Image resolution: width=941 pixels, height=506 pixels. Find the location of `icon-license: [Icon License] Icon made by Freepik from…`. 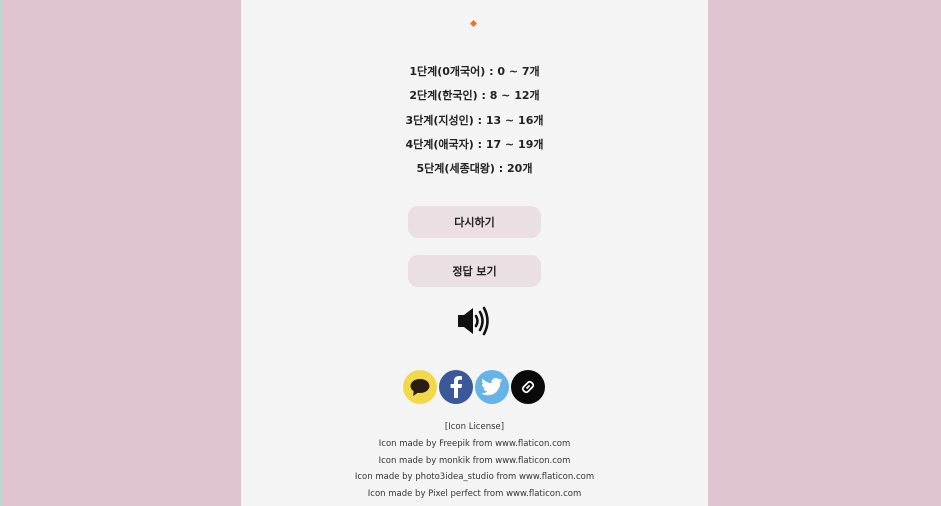

icon-license: [Icon License] Icon made by Freepik from… is located at coordinates (474, 461).